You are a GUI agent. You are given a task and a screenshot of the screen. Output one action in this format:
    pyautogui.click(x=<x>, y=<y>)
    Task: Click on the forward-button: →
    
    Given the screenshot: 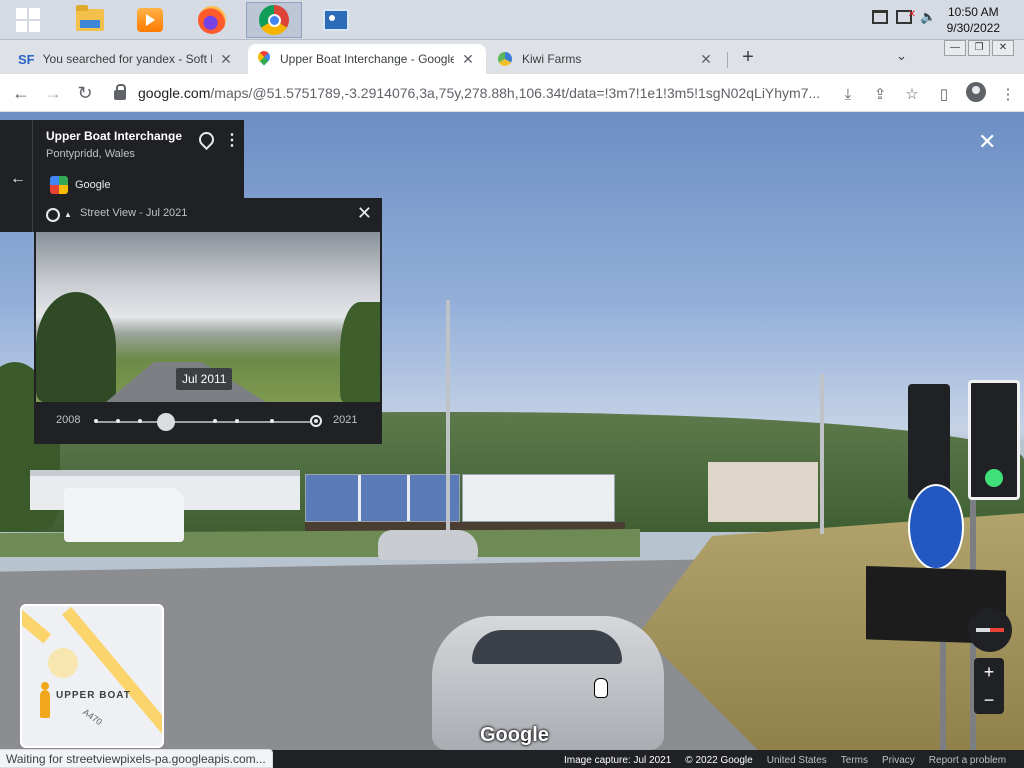 What is the action you would take?
    pyautogui.click(x=53, y=93)
    